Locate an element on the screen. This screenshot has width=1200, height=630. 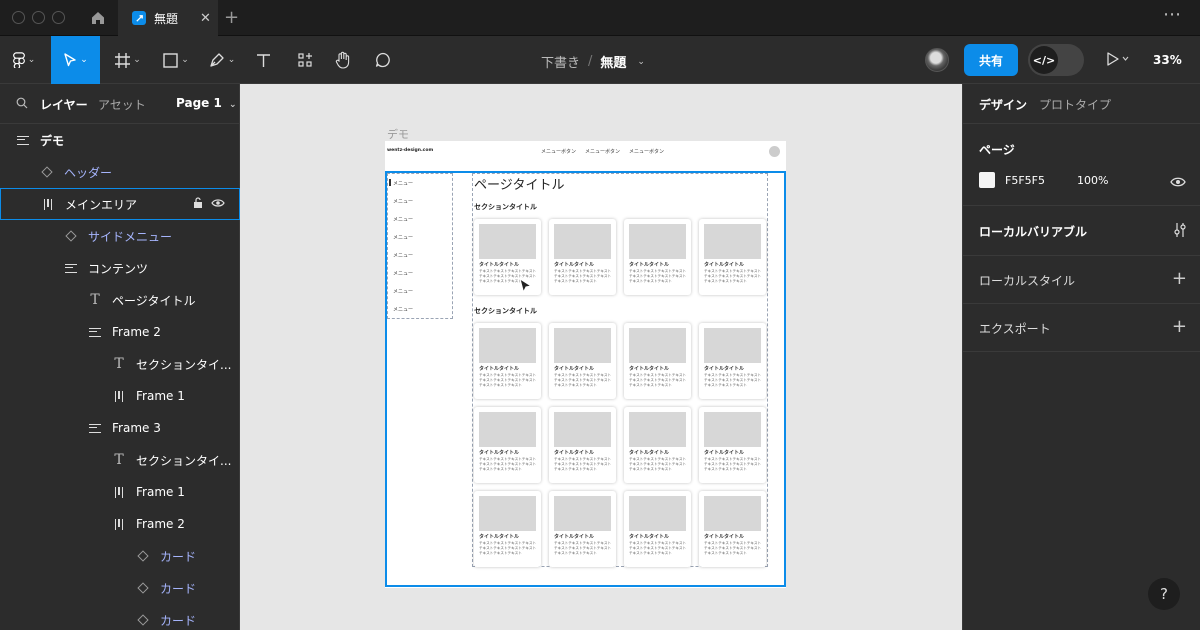
unlock-icon is located at coordinates (198, 203).